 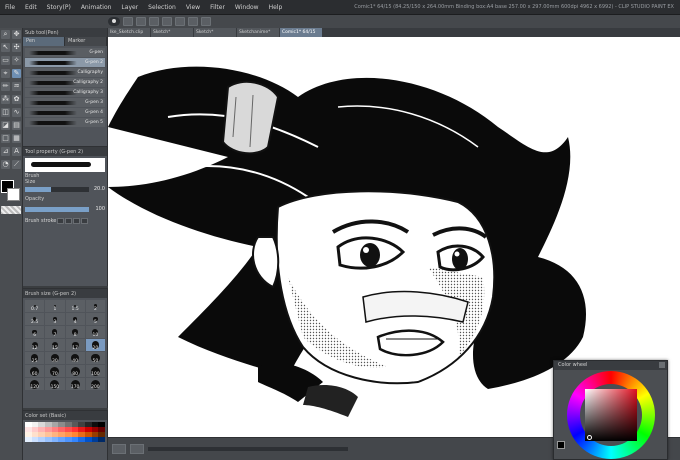 What do you see at coordinates (5, 151) in the screenshot?
I see `ruler-tool-icon: ⊿` at bounding box center [5, 151].